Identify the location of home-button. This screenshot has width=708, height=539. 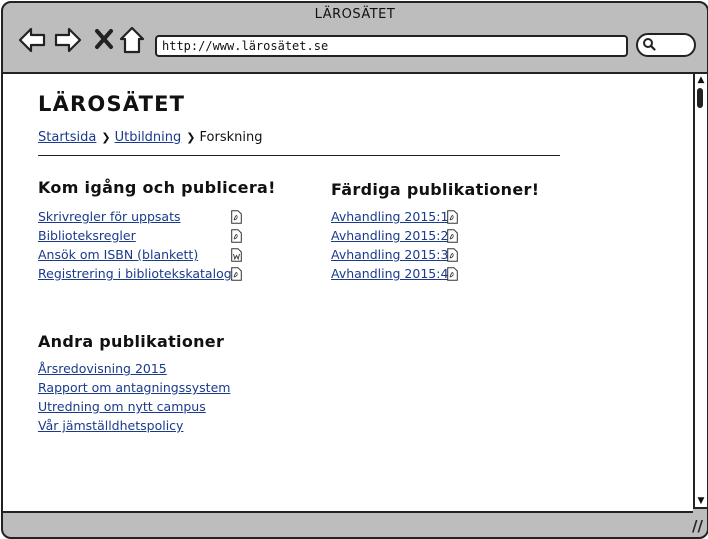
(132, 40).